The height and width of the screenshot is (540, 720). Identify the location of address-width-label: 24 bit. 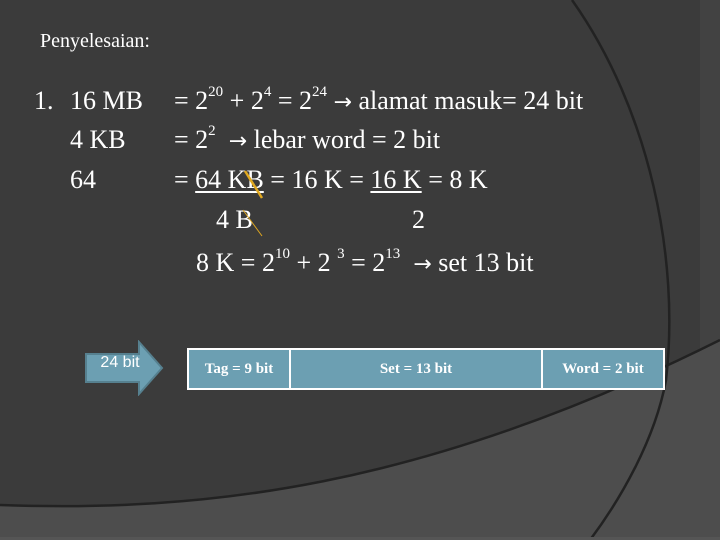
(120, 362).